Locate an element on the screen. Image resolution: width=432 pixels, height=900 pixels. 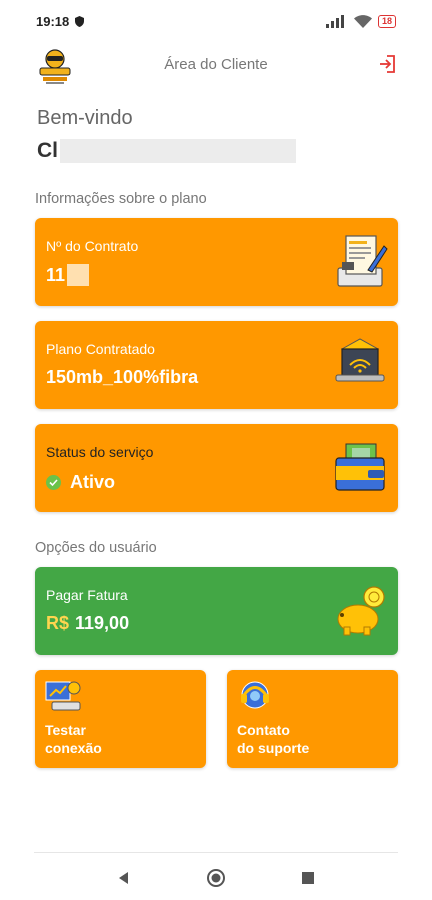
service-status-value: Ativo is located at coordinates (92, 482).